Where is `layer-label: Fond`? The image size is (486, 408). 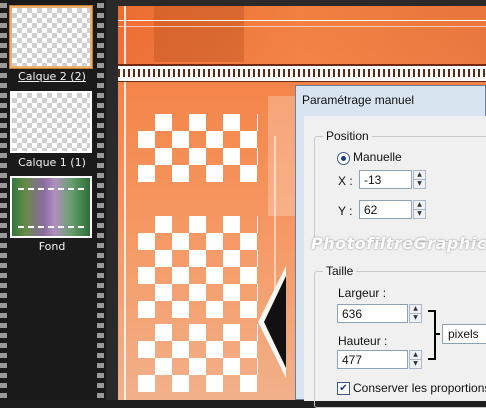
layer-label: Fond is located at coordinates (52, 246).